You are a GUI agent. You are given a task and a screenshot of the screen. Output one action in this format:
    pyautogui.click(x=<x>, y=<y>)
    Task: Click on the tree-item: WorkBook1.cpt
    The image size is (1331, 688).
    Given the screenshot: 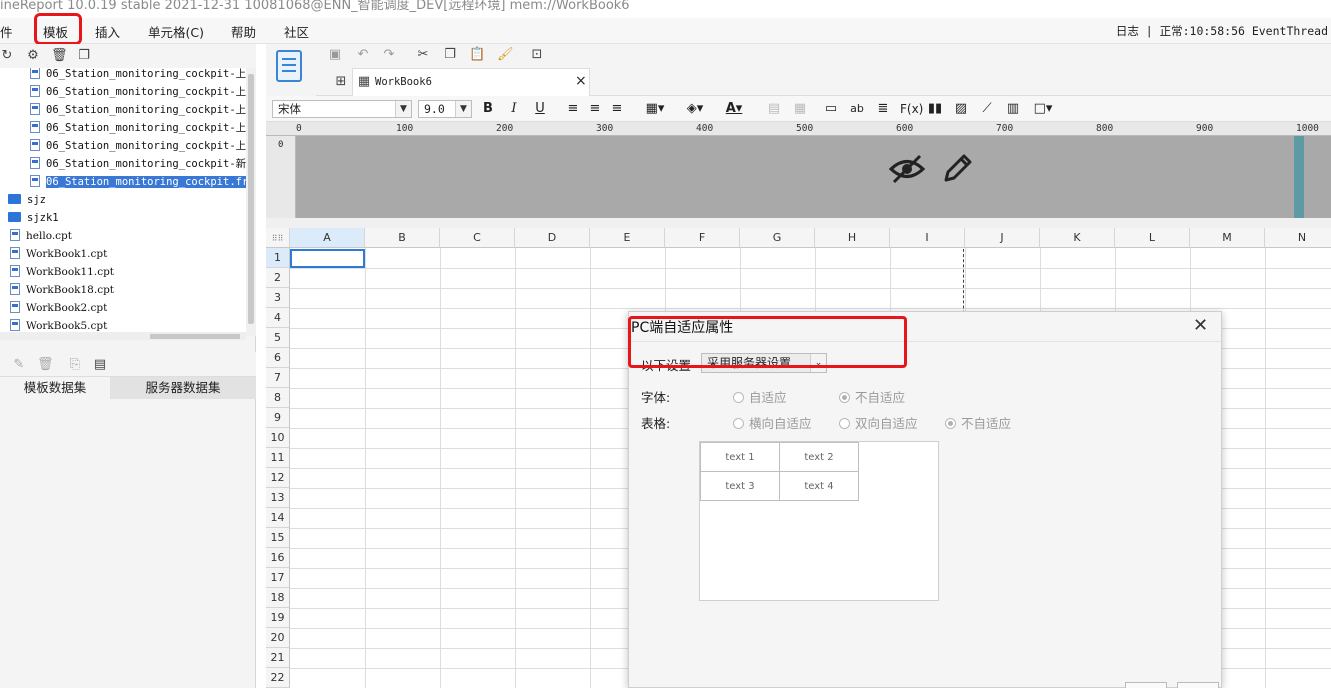 What is the action you would take?
    pyautogui.click(x=58, y=254)
    